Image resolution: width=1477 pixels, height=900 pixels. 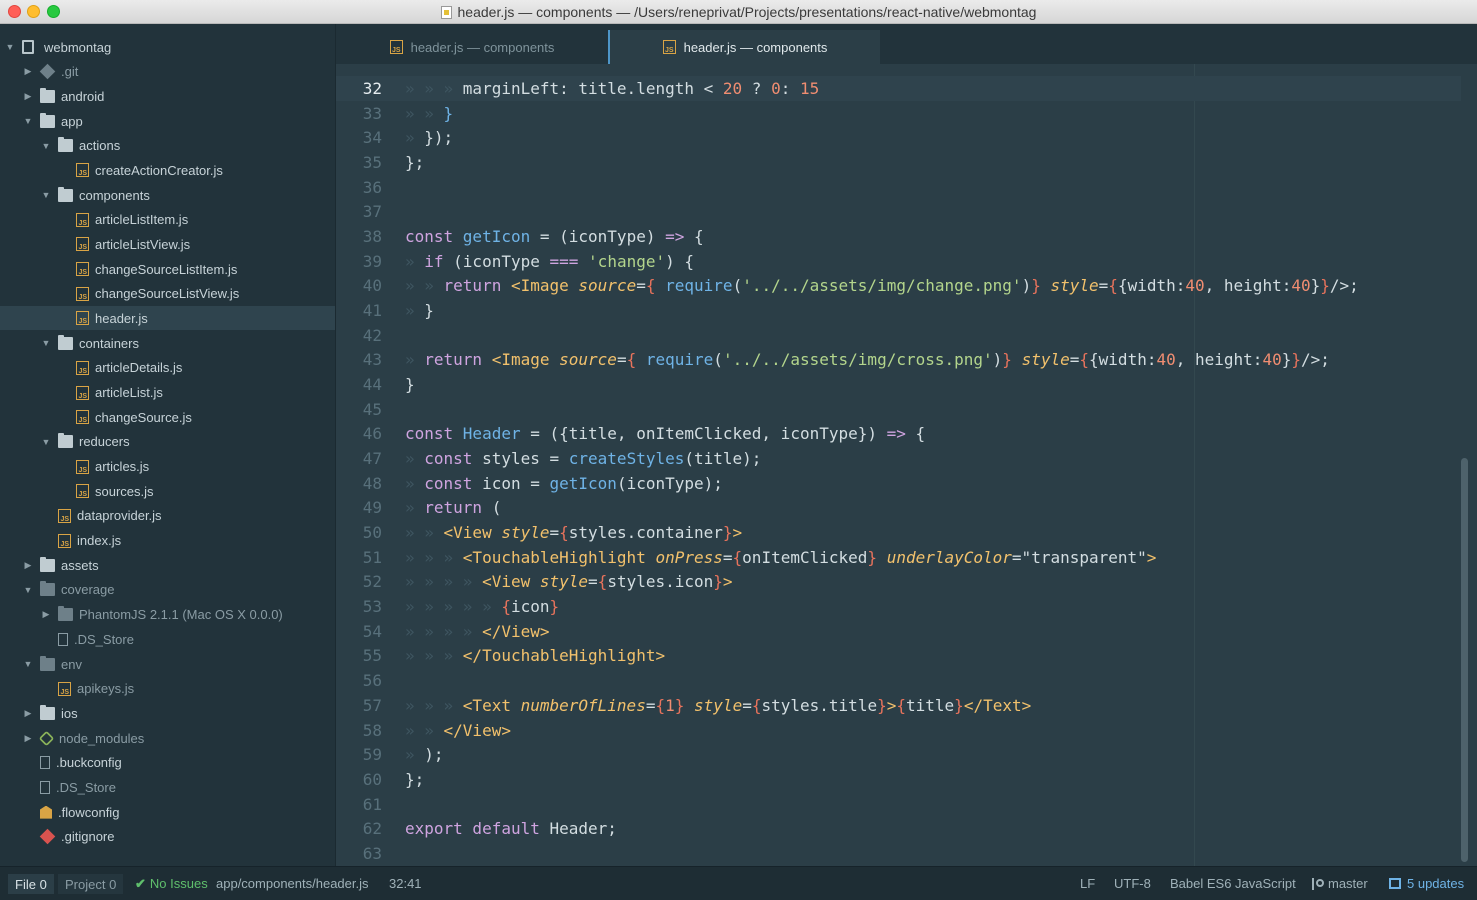 What do you see at coordinates (370, 754) in the screenshot?
I see `line-number: 59` at bounding box center [370, 754].